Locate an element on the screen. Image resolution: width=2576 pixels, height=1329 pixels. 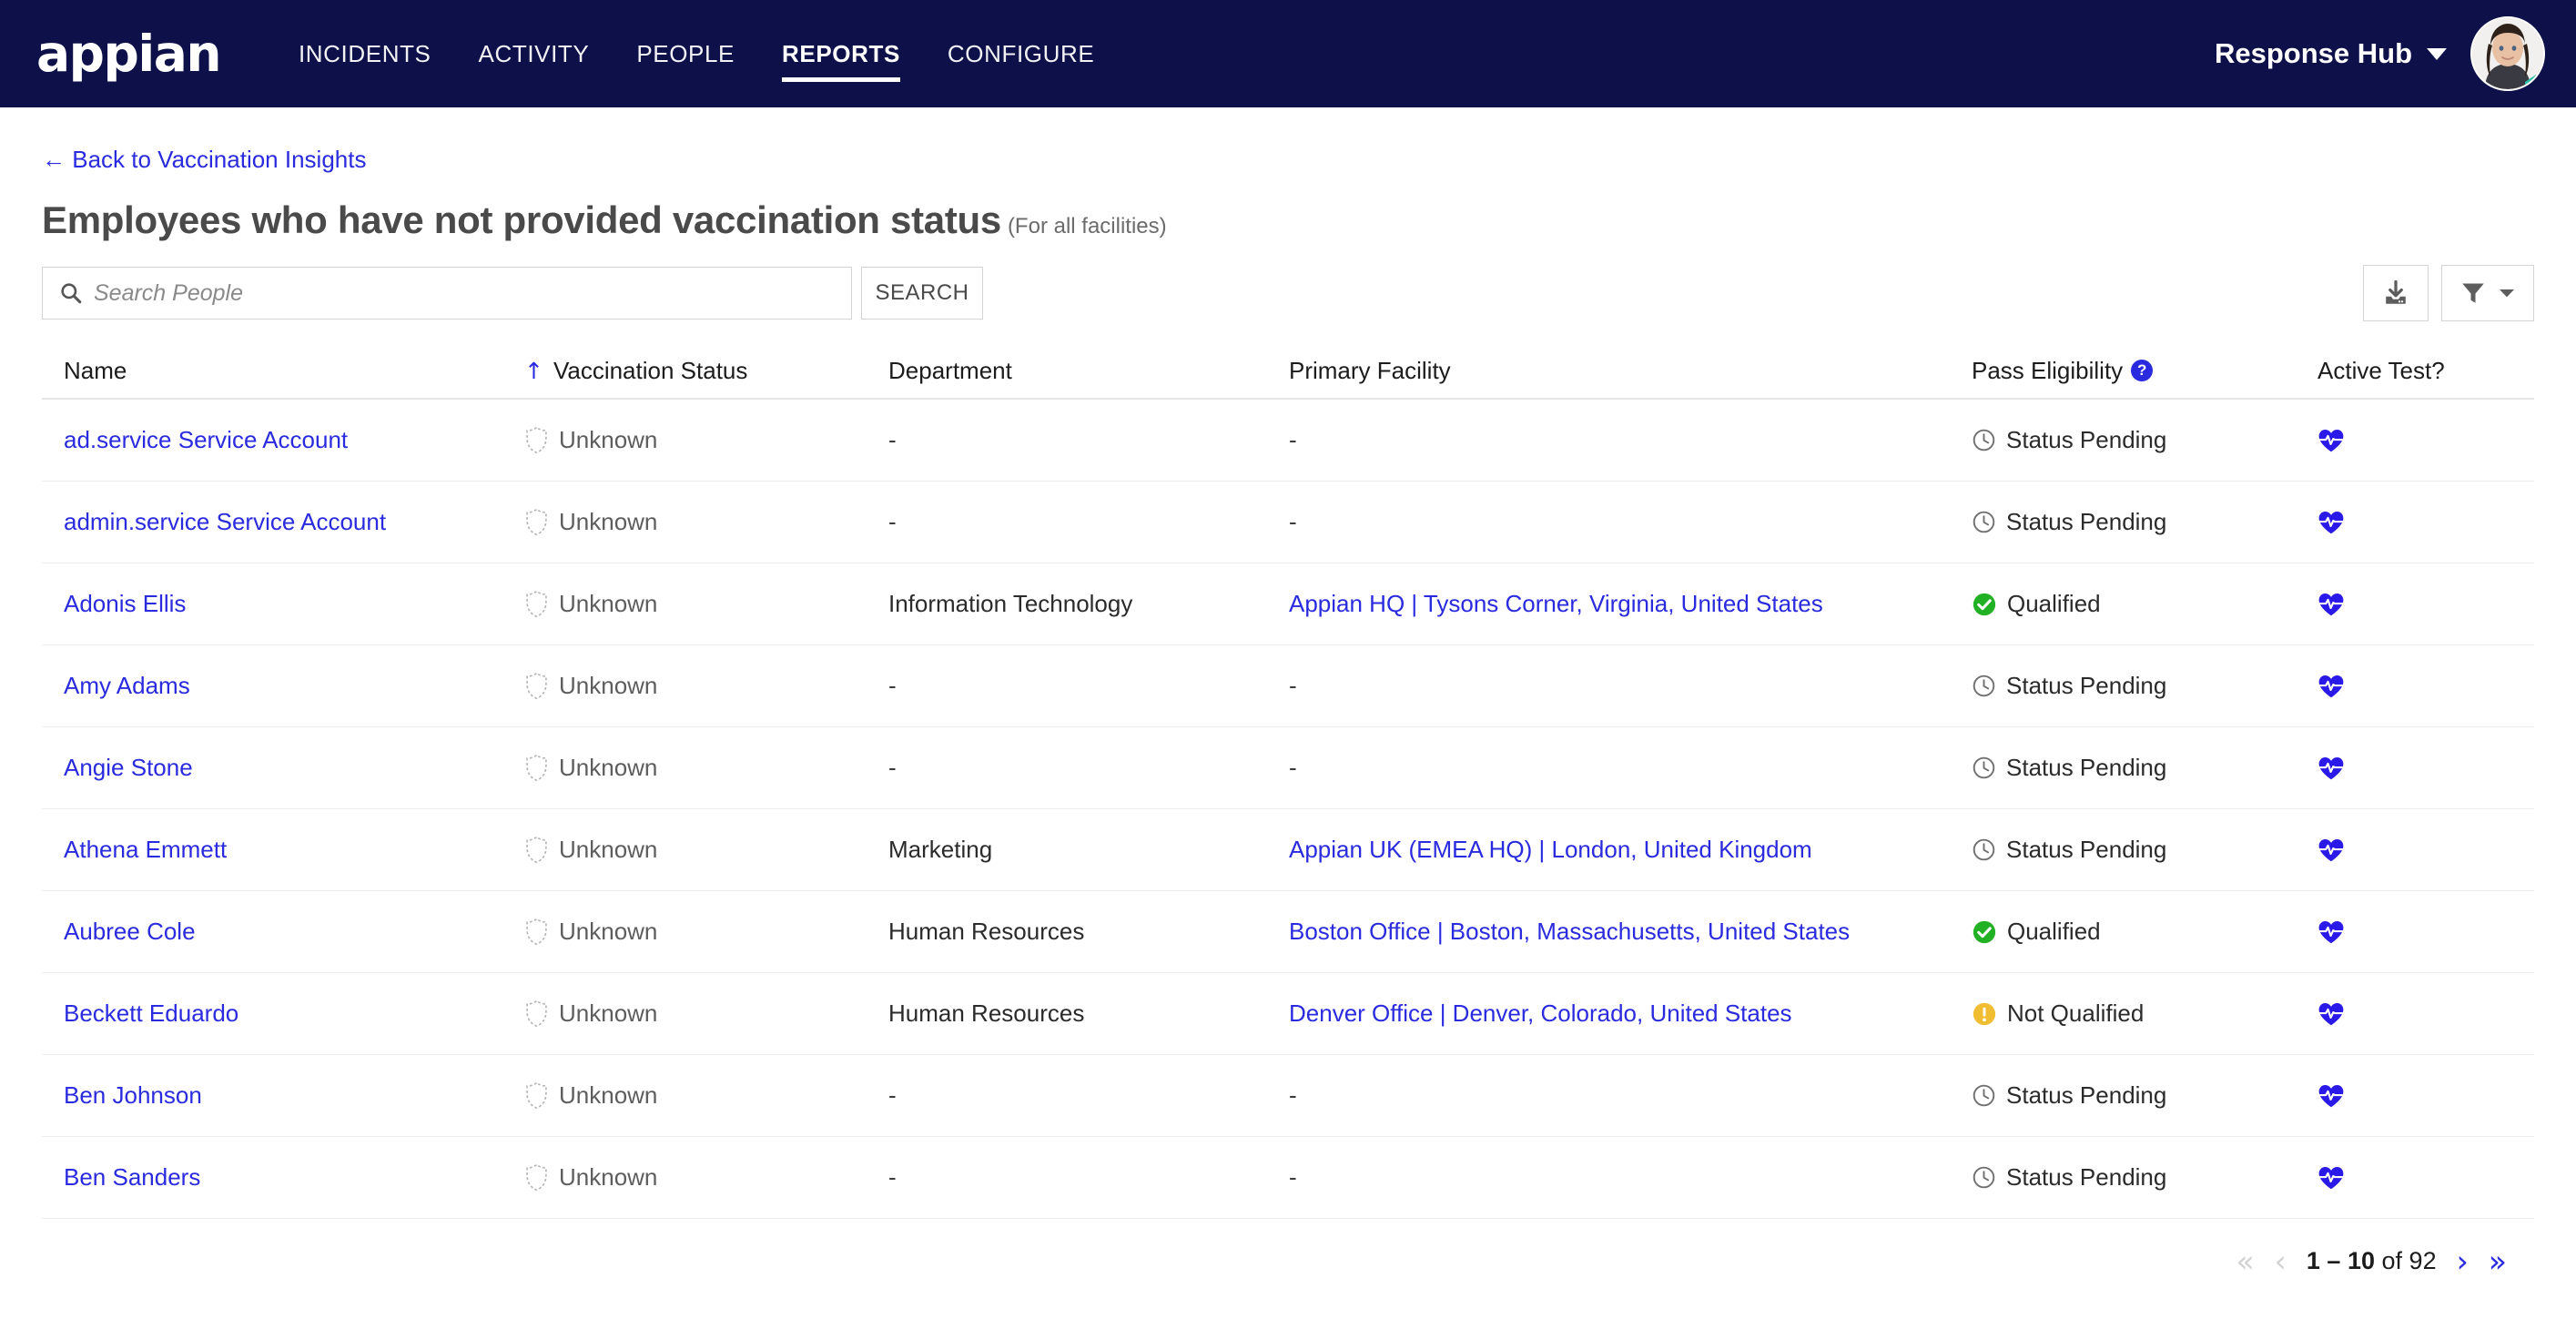
filter-button is located at coordinates (2487, 293).